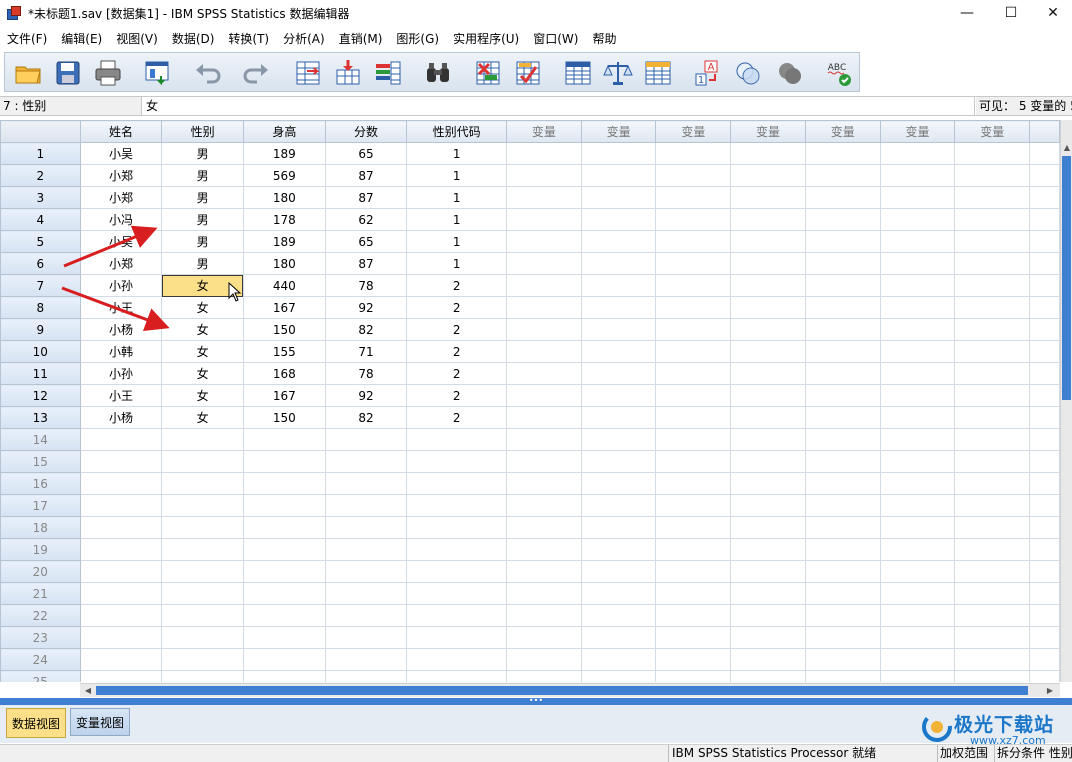  I want to click on menu-window: 窗口(W), so click(555, 39).